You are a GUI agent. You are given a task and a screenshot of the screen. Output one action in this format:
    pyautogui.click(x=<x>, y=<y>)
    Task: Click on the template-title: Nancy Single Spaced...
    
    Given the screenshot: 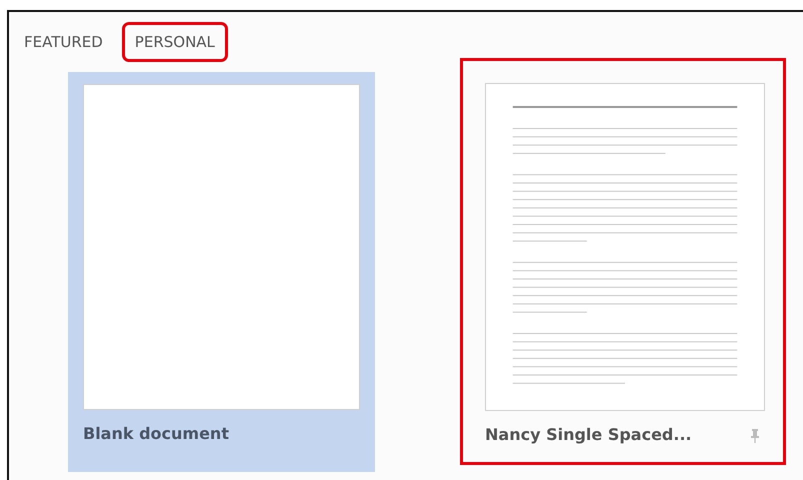 What is the action you would take?
    pyautogui.click(x=588, y=435)
    